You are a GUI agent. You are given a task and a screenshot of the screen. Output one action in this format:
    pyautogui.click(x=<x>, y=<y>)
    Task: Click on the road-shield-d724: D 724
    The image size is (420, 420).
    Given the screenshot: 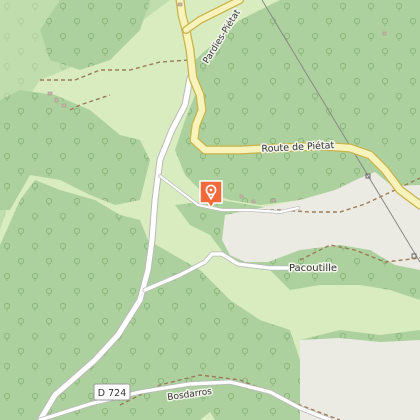 What is the action you would take?
    pyautogui.click(x=112, y=392)
    